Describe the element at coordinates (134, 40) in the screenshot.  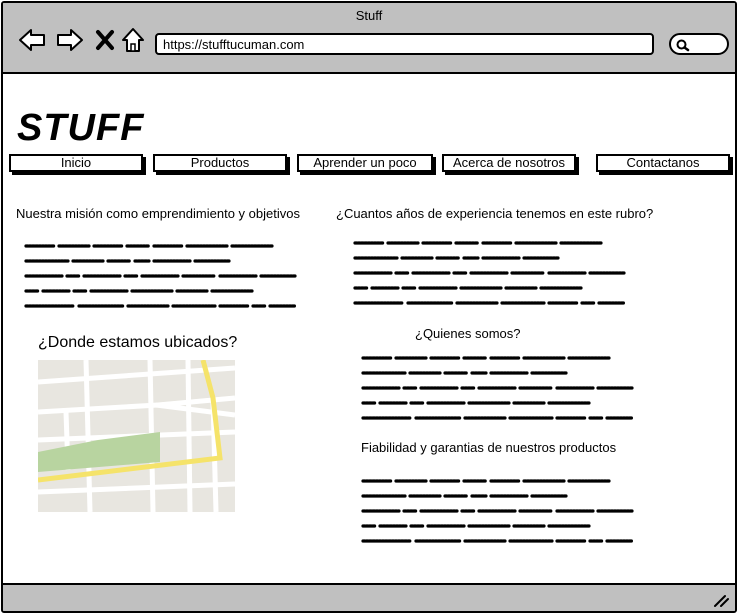
I see `home-icon` at that location.